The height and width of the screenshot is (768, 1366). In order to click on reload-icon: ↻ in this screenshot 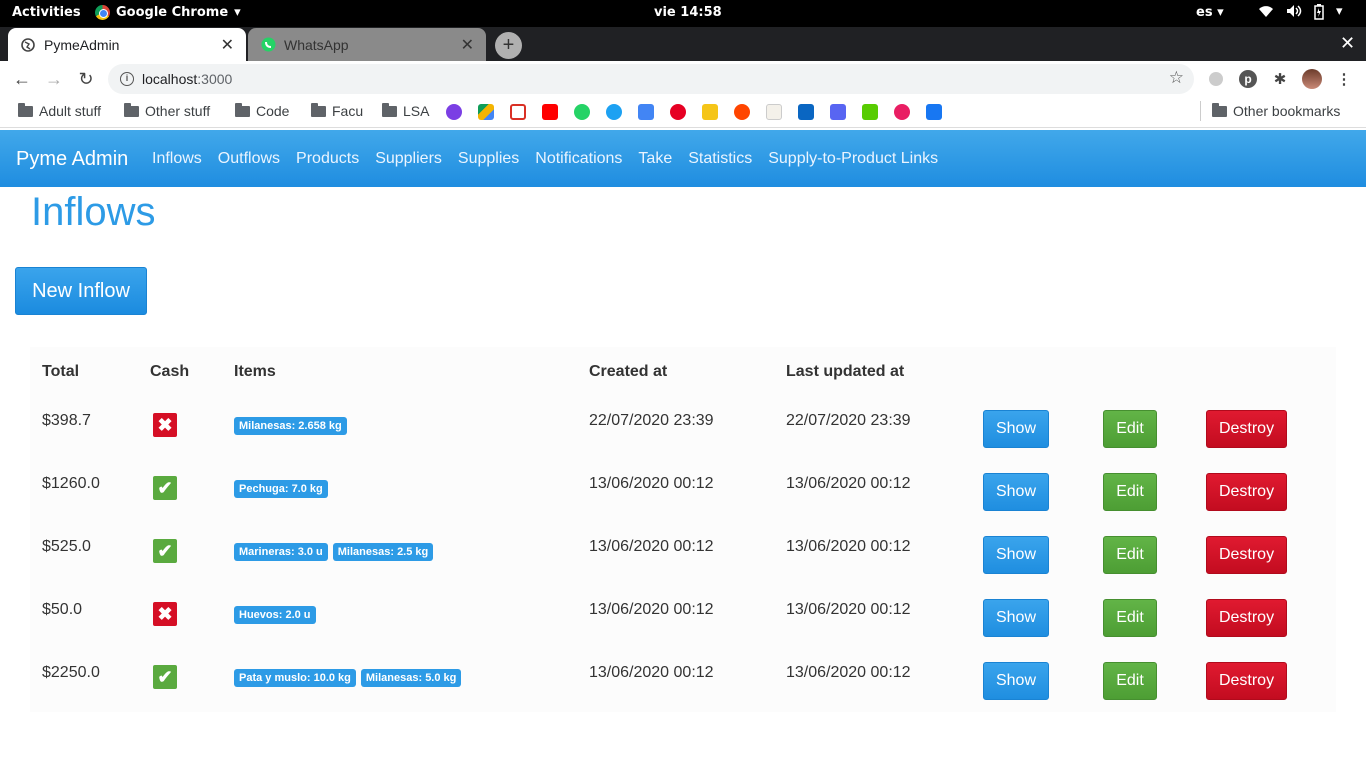, I will do `click(86, 79)`.